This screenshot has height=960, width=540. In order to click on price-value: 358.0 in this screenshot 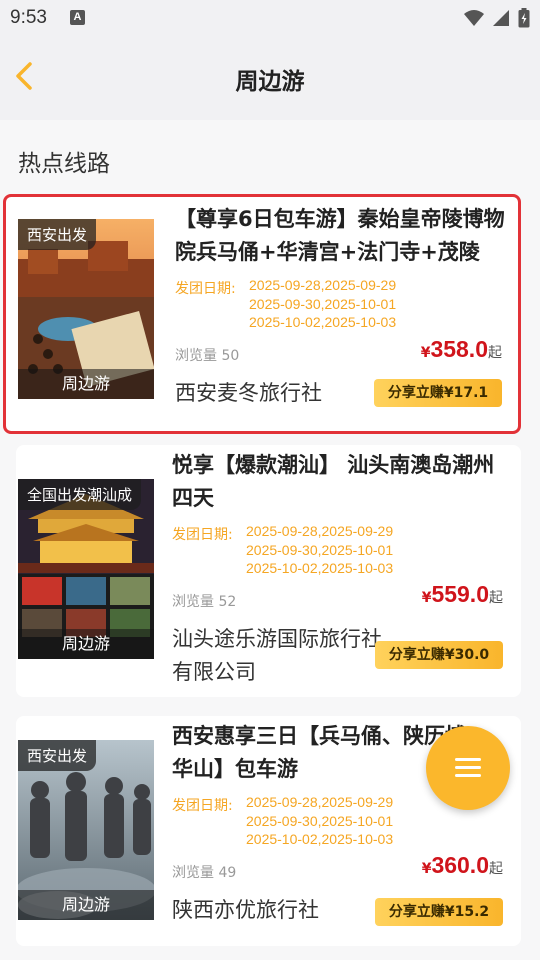, I will do `click(459, 349)`.